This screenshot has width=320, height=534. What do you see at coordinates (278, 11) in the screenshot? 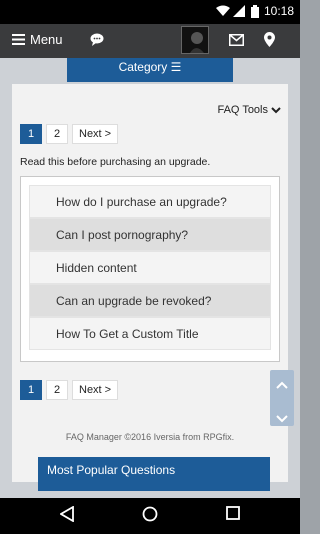
I see `clock-time: 10:18` at bounding box center [278, 11].